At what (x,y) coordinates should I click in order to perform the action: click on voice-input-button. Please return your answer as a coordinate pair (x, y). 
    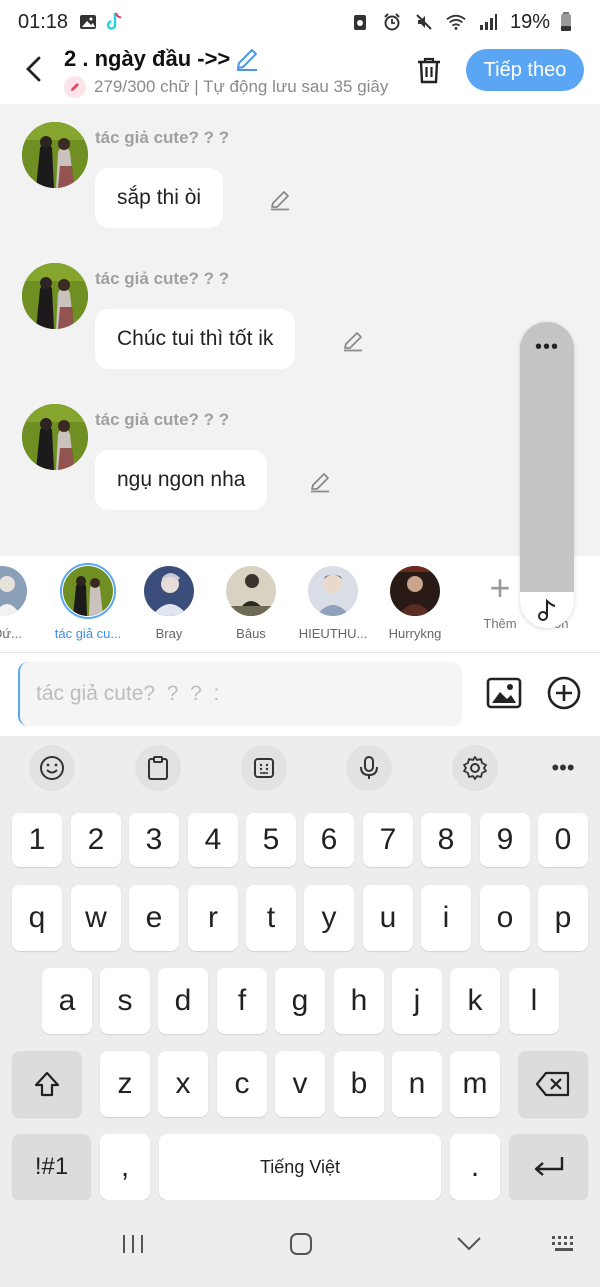
    Looking at the image, I should click on (369, 768).